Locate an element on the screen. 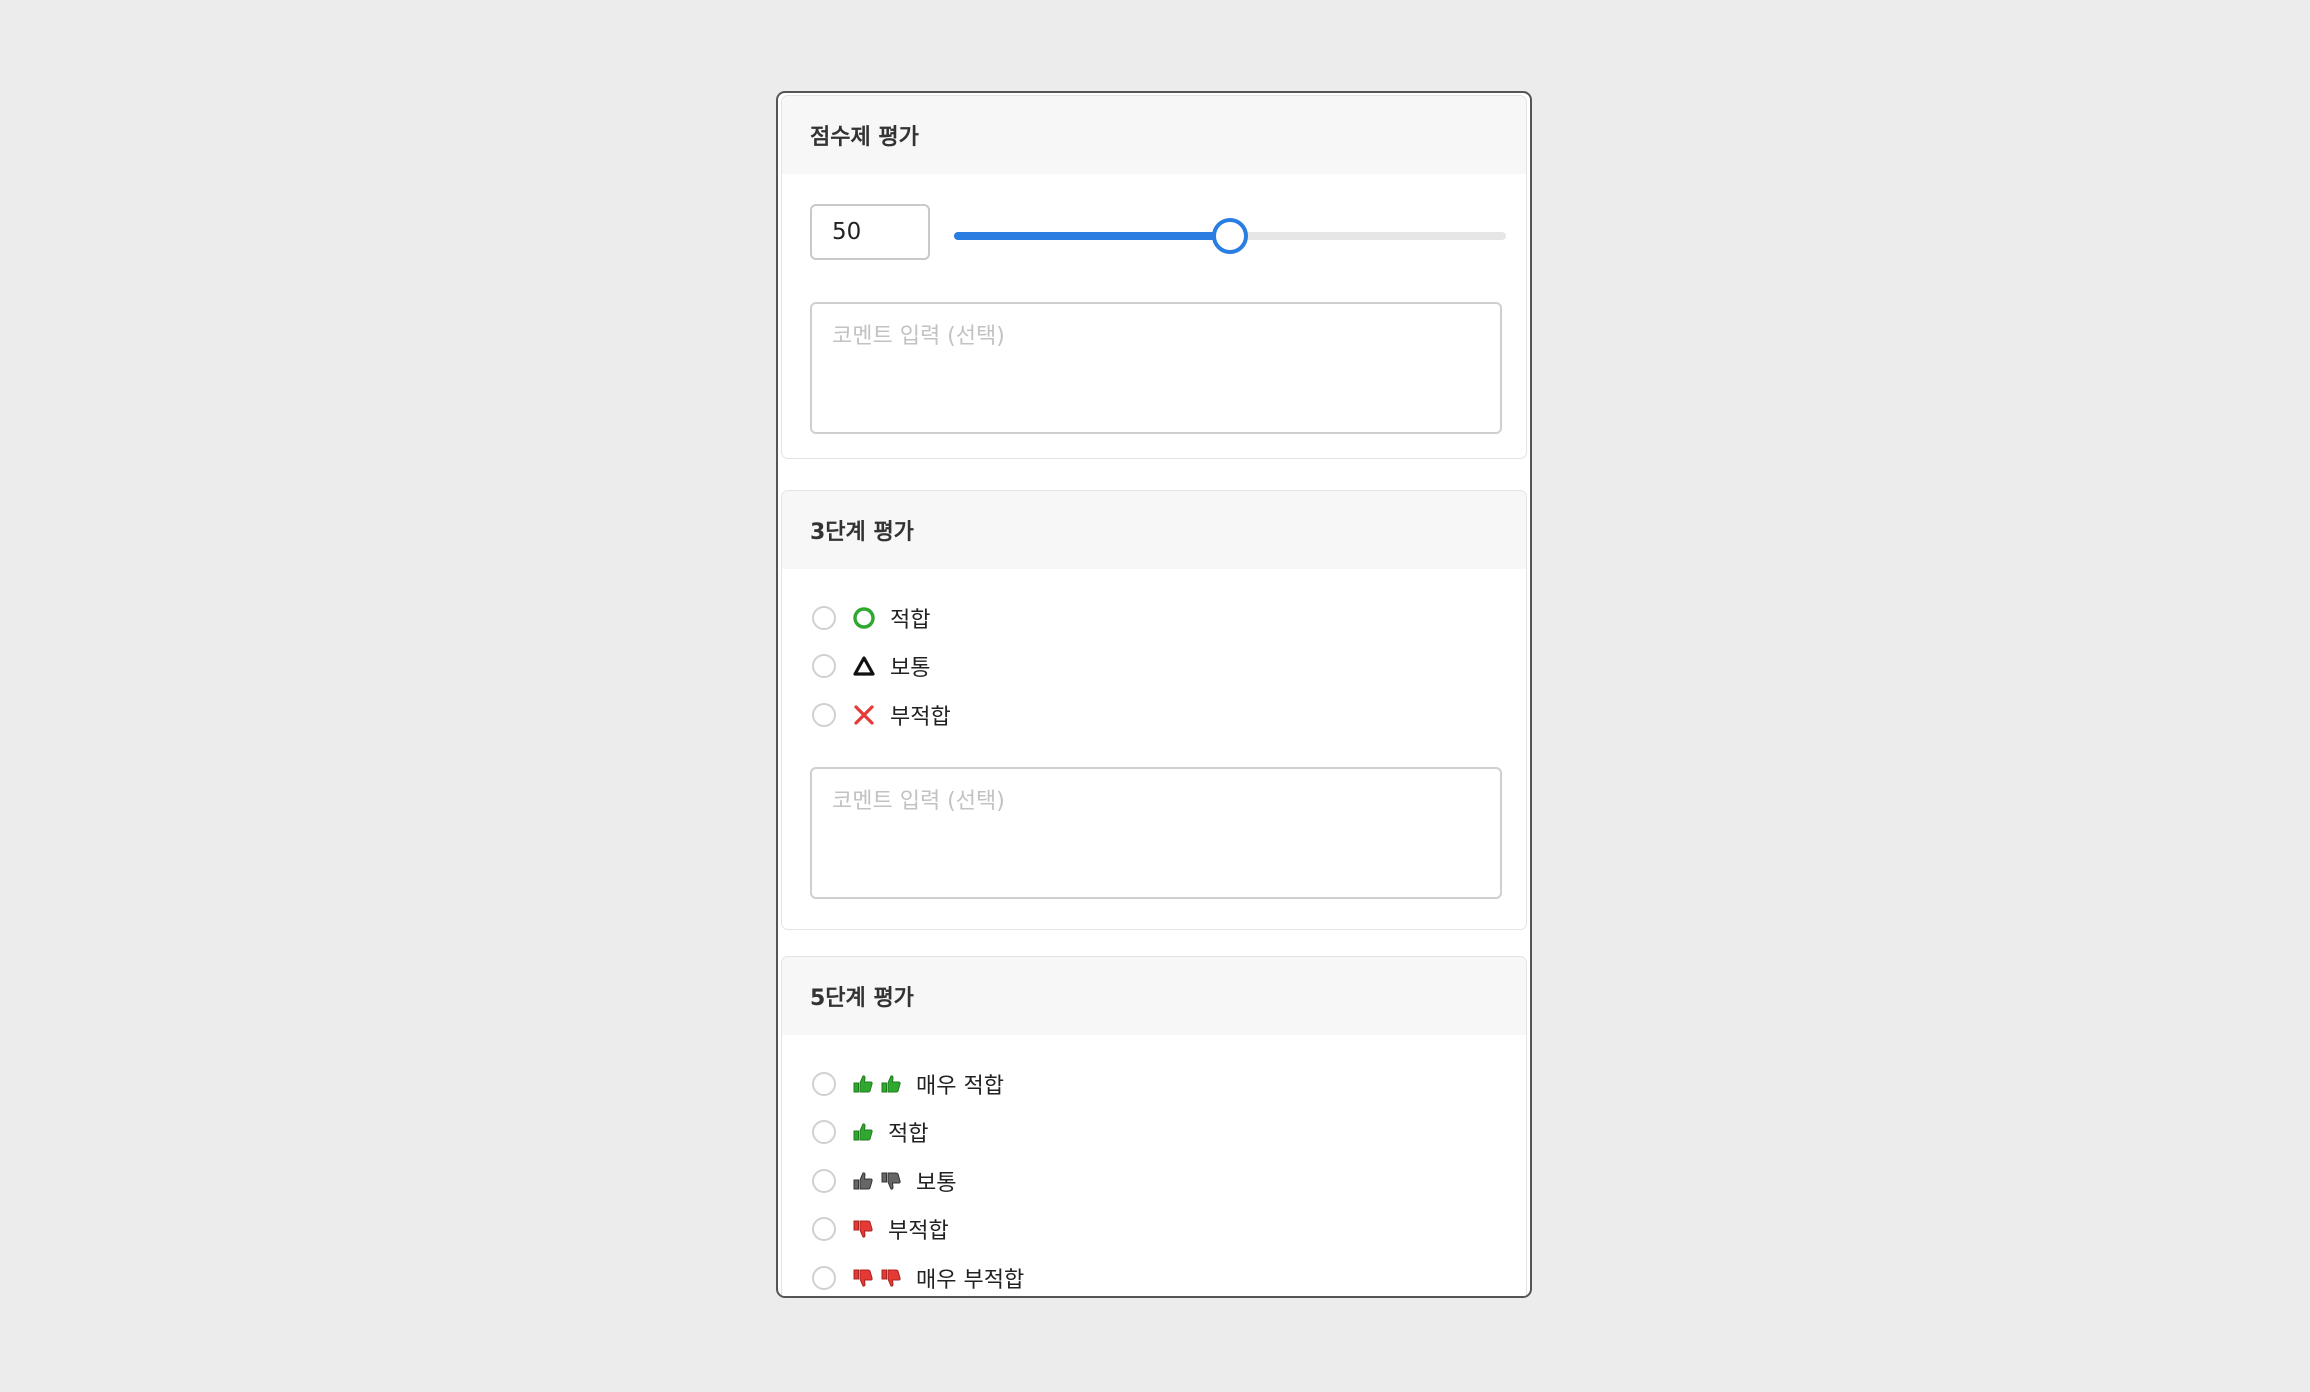  slider-thumb is located at coordinates (1230, 236).